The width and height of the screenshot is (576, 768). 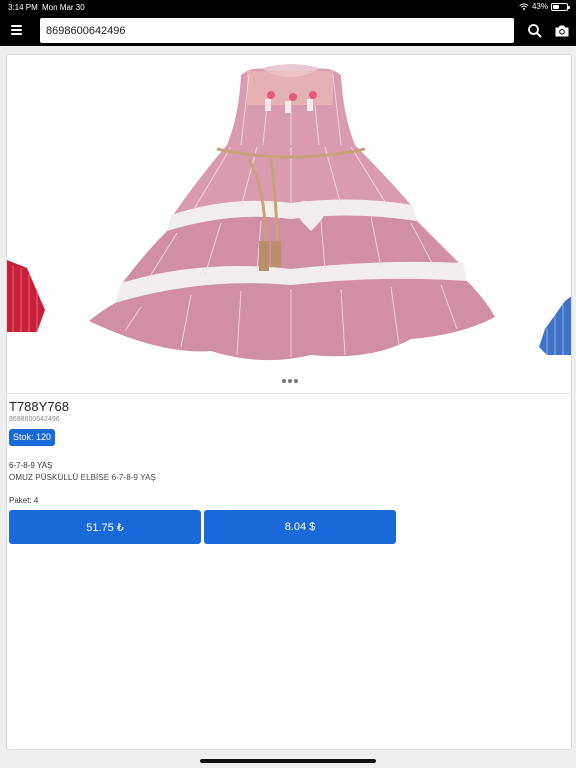 What do you see at coordinates (556, 6) in the screenshot?
I see `battery-level` at bounding box center [556, 6].